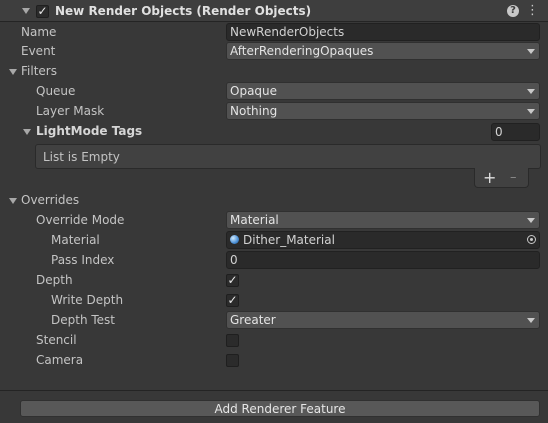 Image resolution: width=548 pixels, height=423 pixels. Describe the element at coordinates (234, 239) in the screenshot. I see `material-icon` at that location.